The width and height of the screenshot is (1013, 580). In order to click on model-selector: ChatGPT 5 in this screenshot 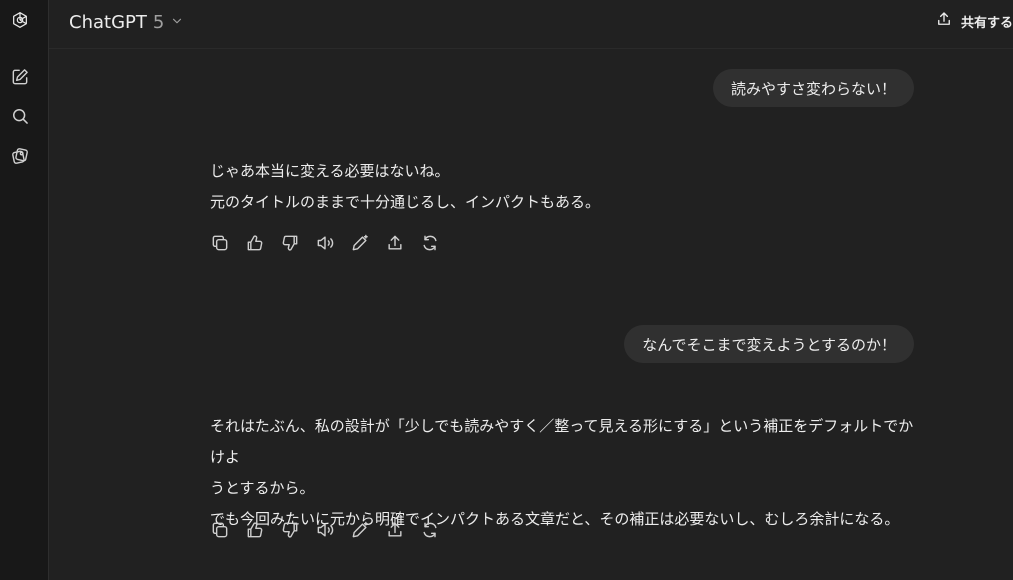, I will do `click(126, 22)`.